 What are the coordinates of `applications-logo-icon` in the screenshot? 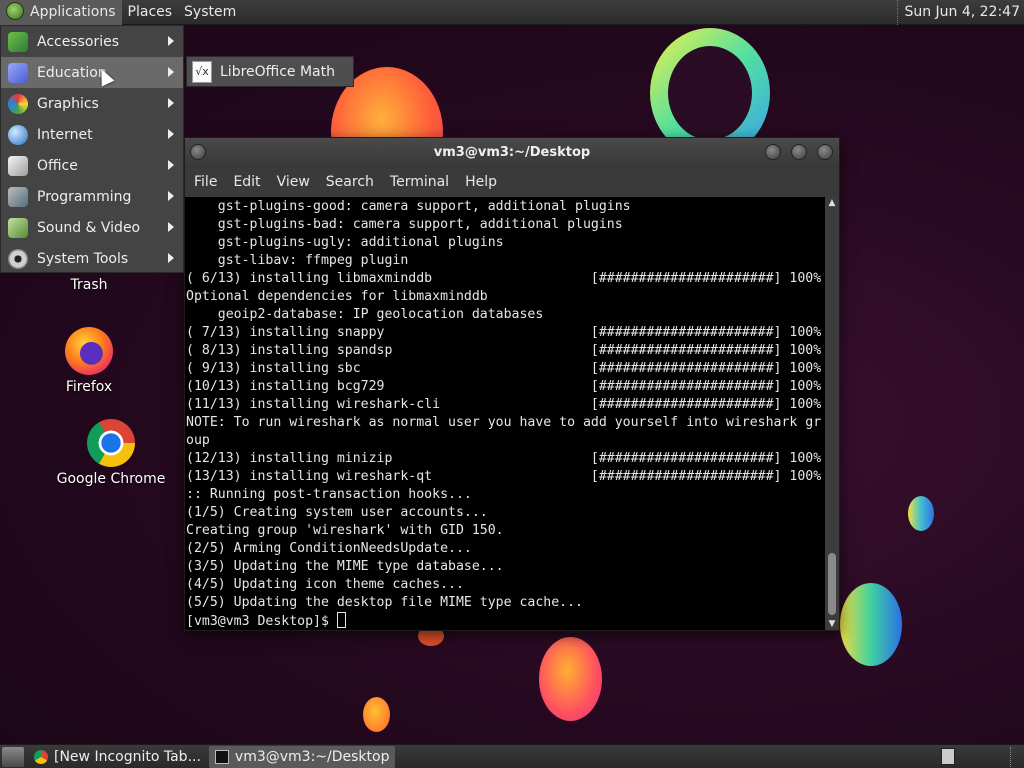 It's located at (15, 10).